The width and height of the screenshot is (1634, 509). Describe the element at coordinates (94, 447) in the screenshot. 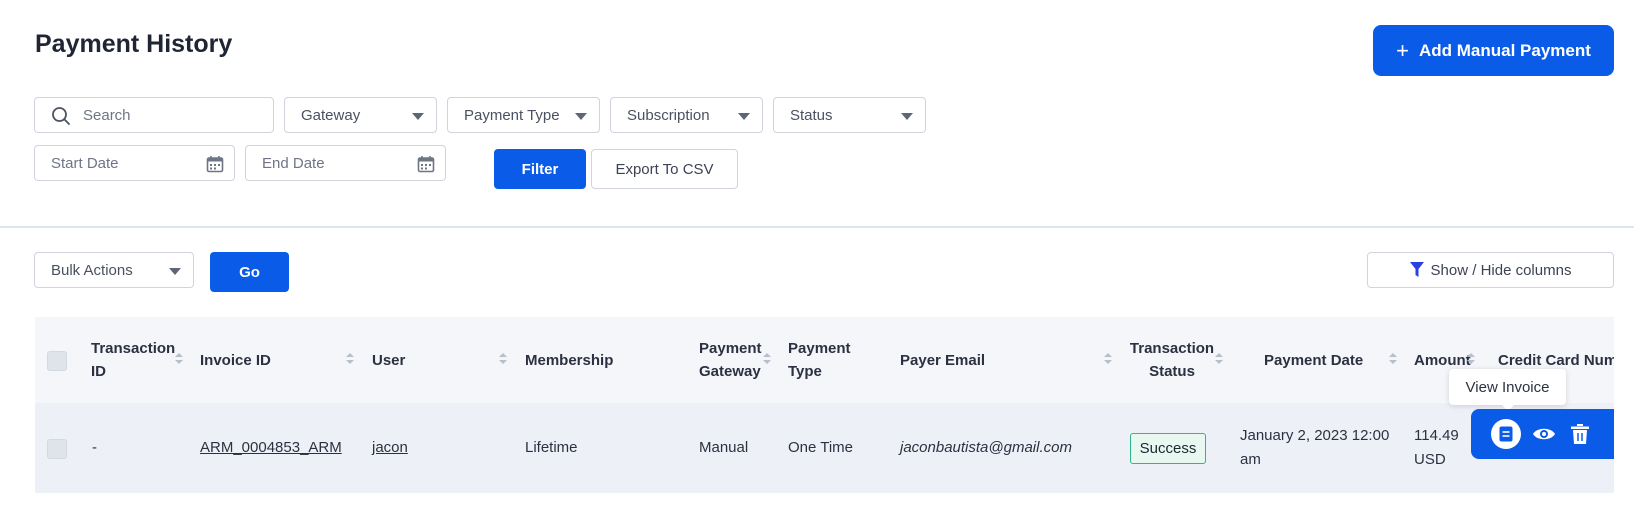

I see `cell-transaction-id: -` at that location.